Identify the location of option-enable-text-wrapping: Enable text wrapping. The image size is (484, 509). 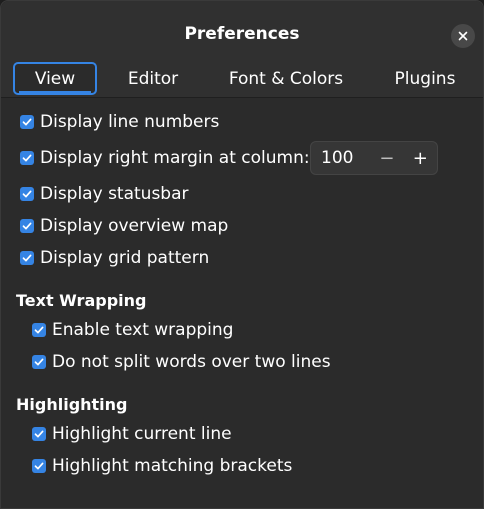
(132, 330).